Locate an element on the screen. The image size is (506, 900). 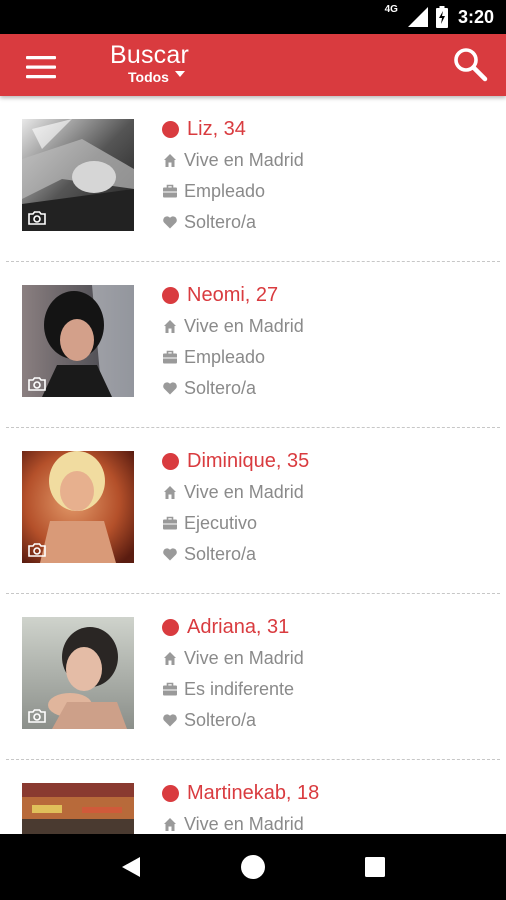
name-row: Liz, 34 is located at coordinates (233, 129).